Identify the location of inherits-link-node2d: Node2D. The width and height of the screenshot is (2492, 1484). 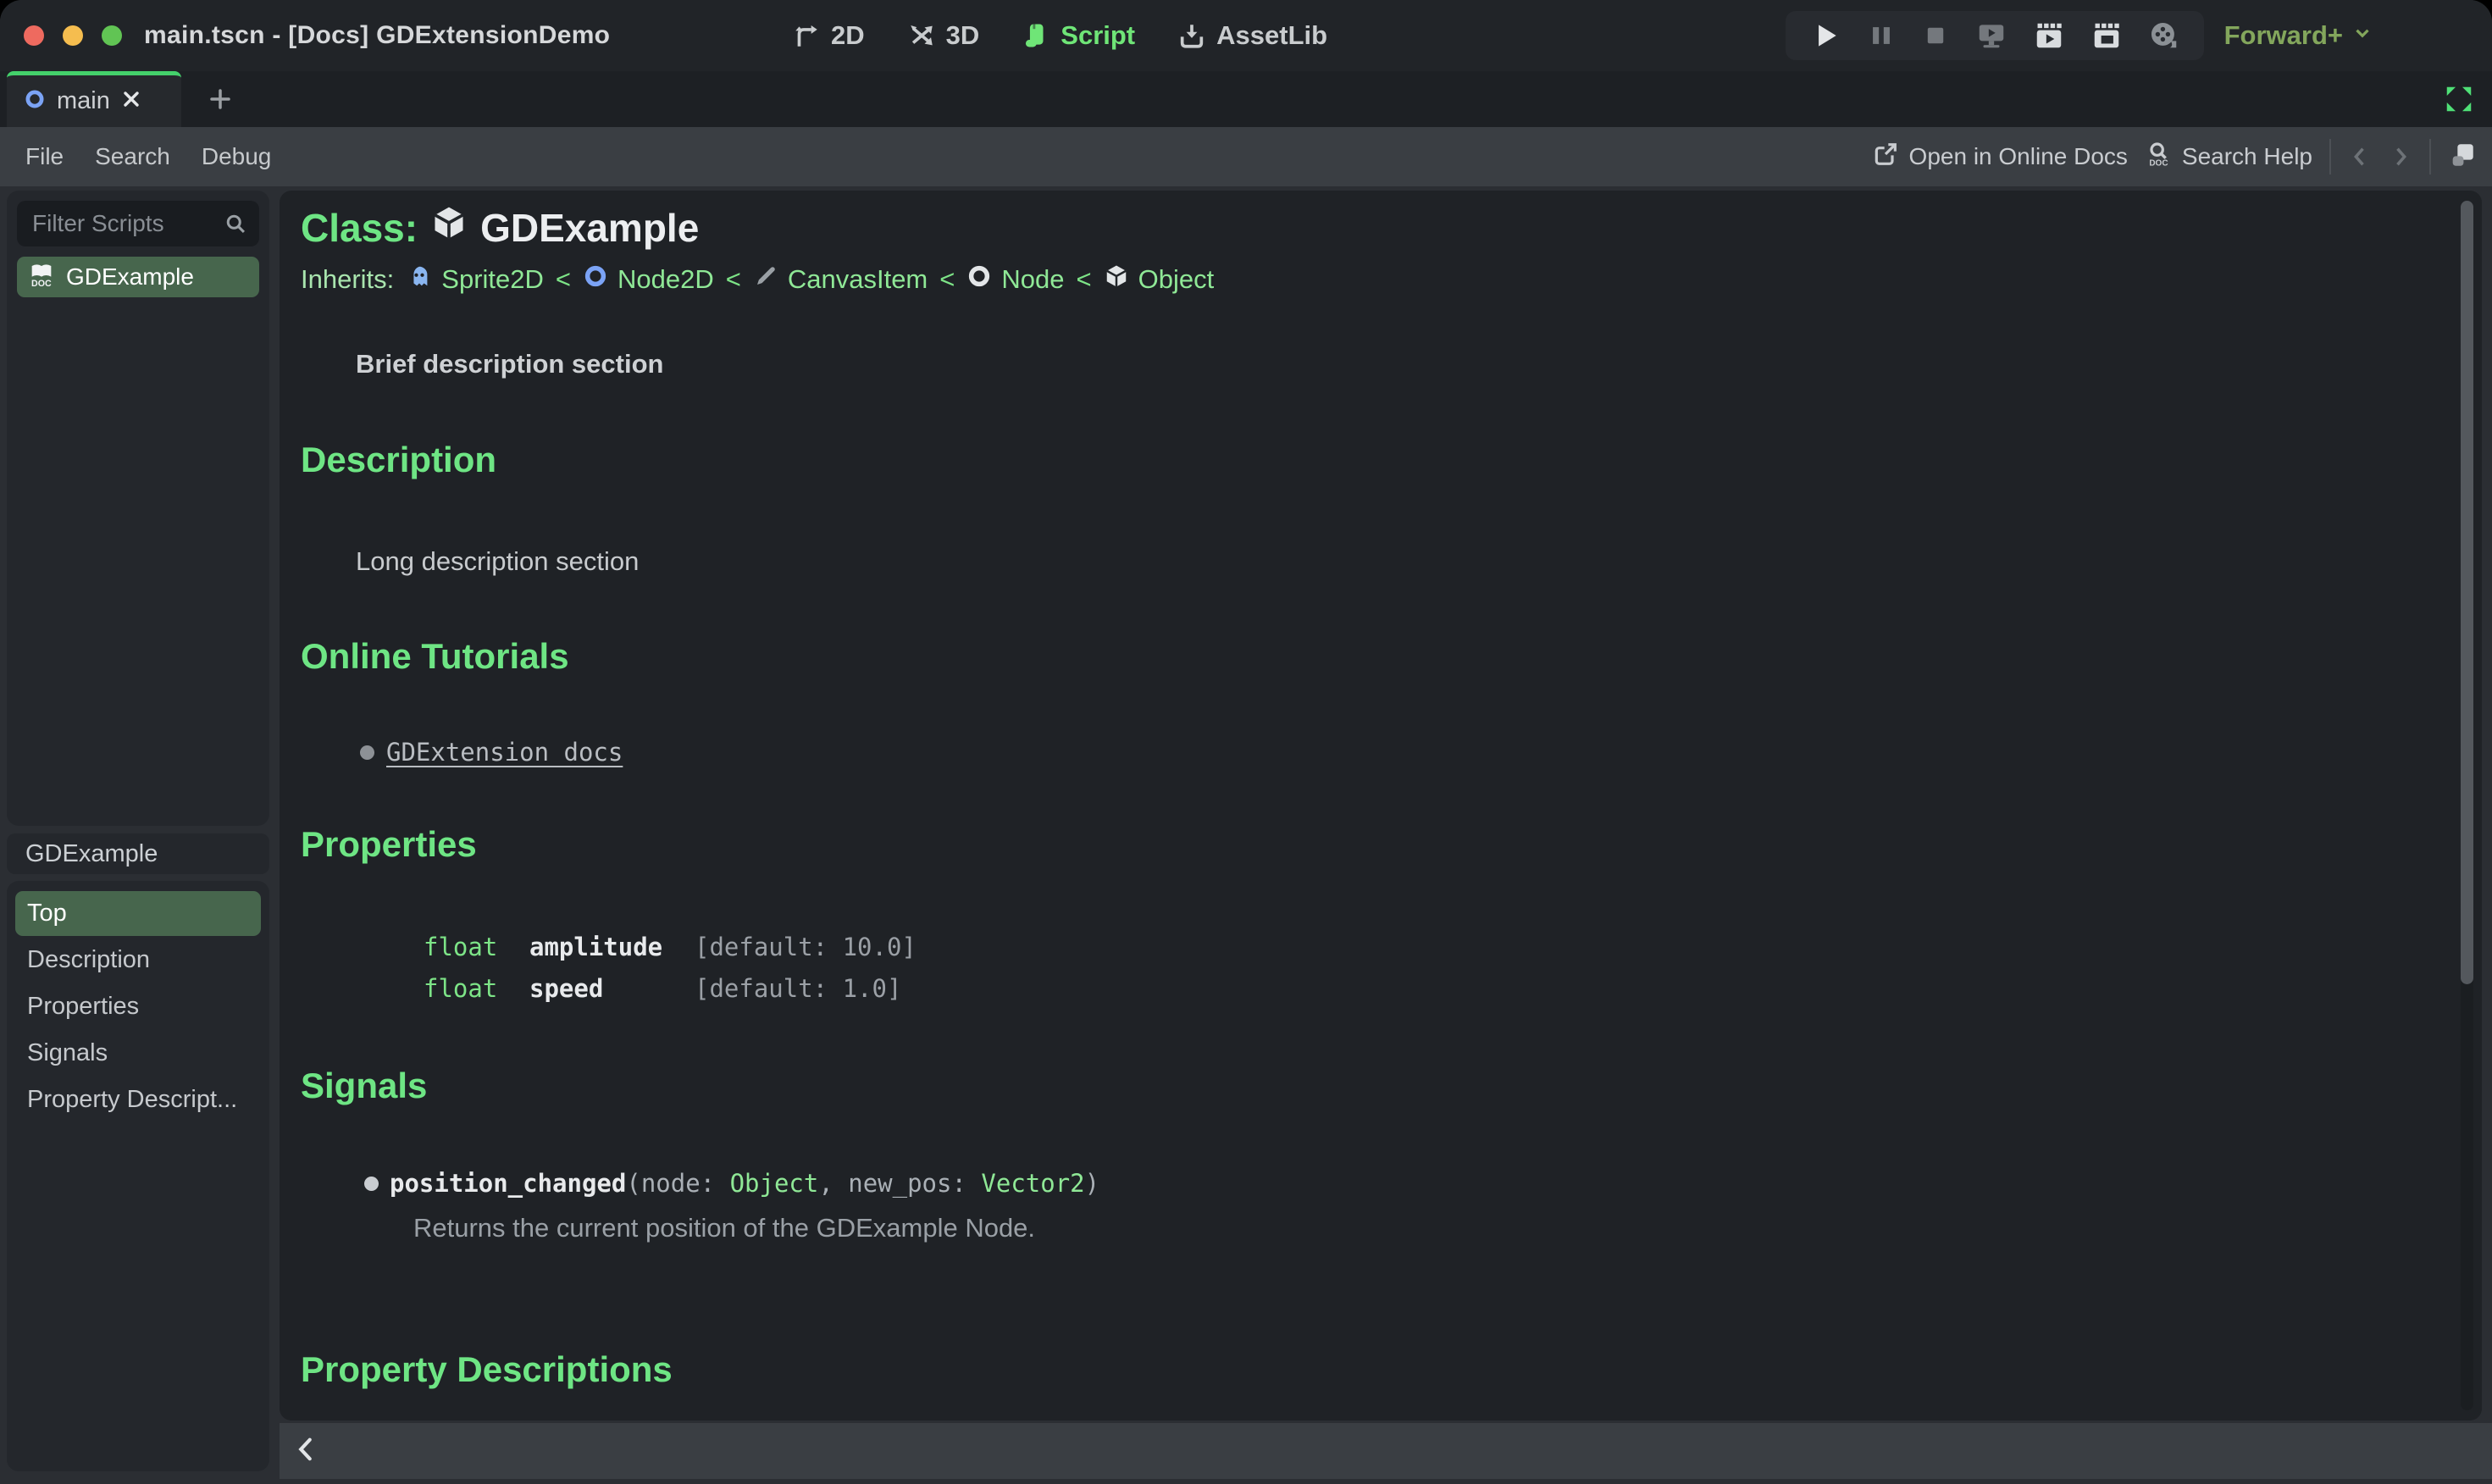
(665, 279).